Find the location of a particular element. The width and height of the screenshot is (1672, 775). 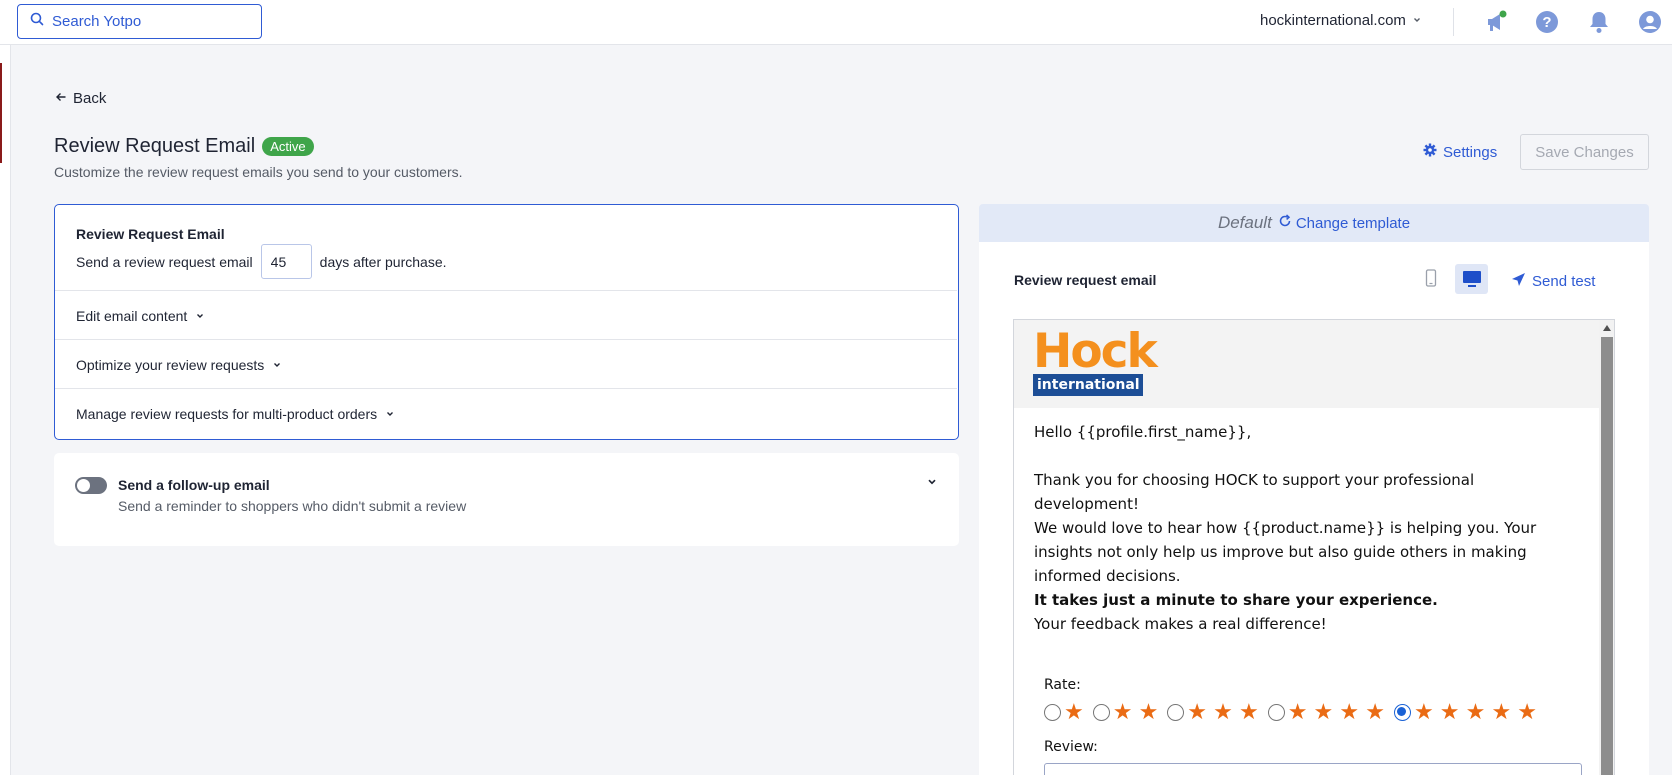

template-name: Default is located at coordinates (1244, 222).